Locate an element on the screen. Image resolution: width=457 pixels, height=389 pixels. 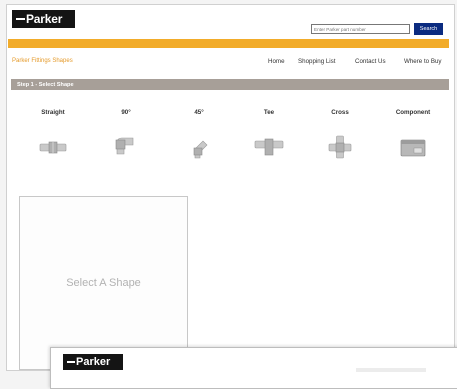
shape-label-90: 90° is located at coordinates (125, 112).